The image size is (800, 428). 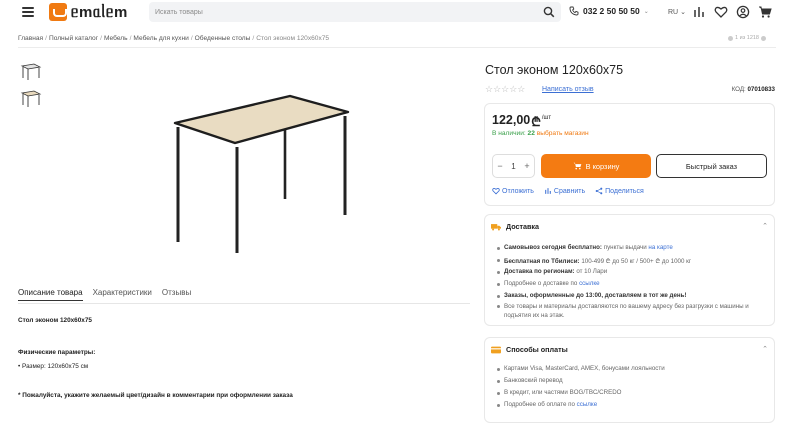 I want to click on list-item-text: Подробнее об оплате по ссылке, so click(x=550, y=404).